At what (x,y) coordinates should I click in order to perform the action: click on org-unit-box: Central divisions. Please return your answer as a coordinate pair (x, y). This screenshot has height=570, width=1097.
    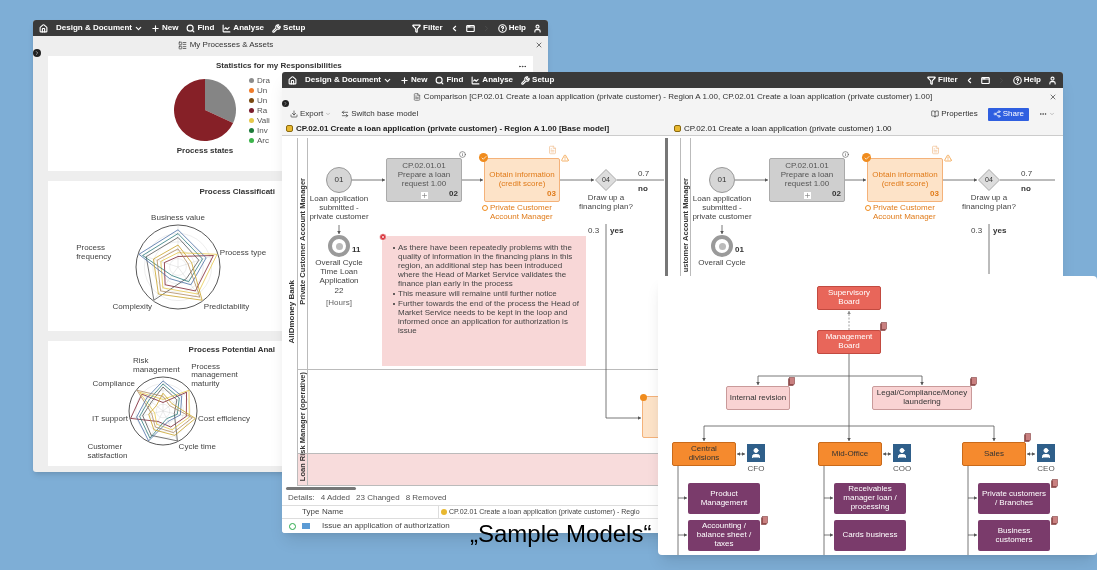
    Looking at the image, I should click on (704, 454).